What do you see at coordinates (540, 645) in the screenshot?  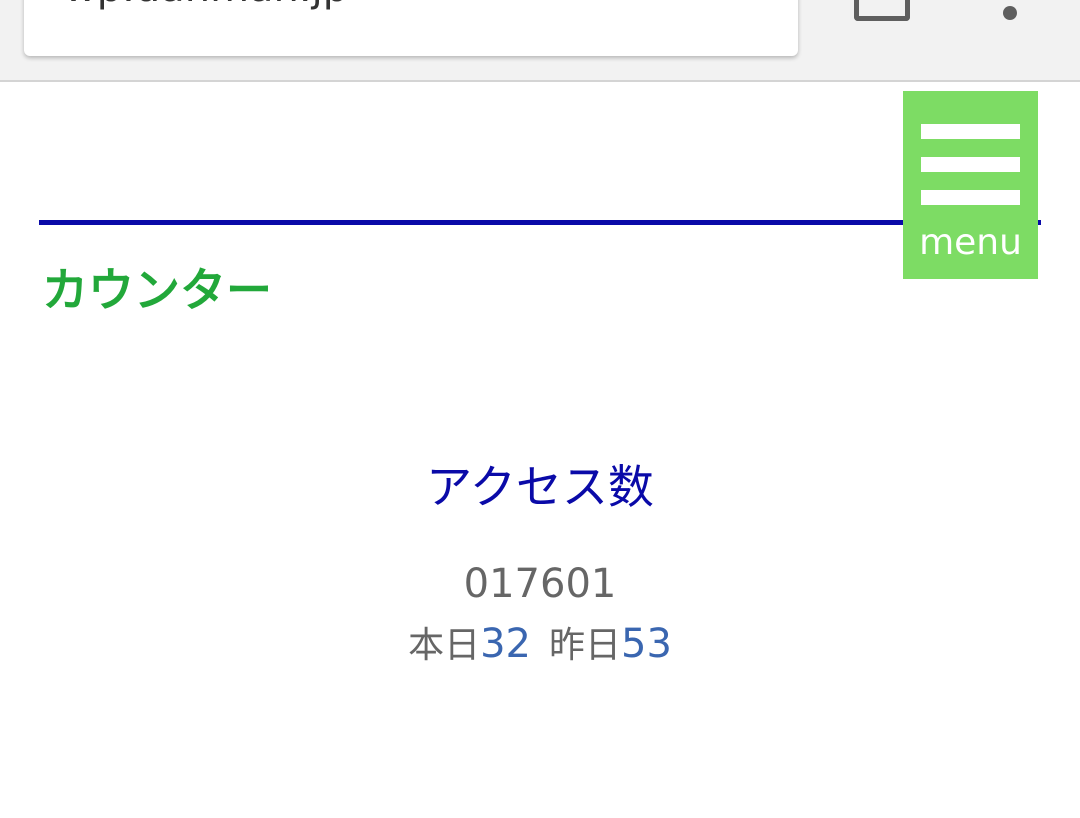 I see `counter-daily: 本日32 昨日53` at bounding box center [540, 645].